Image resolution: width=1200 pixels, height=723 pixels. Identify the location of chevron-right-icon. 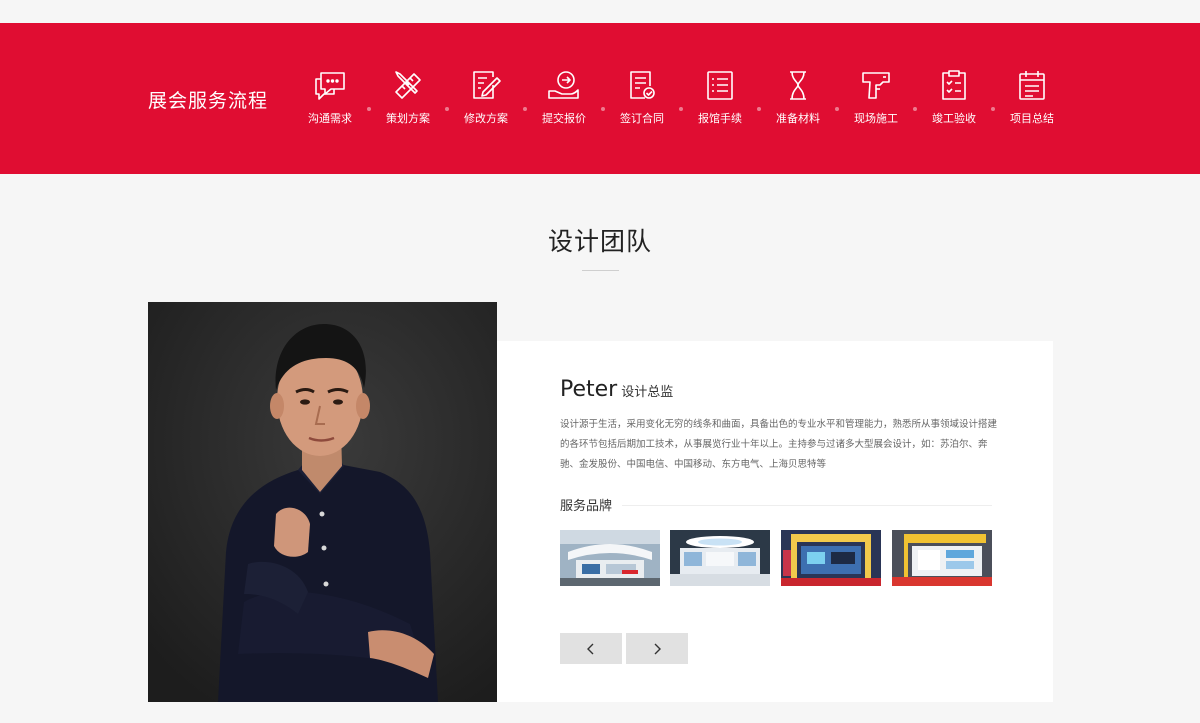
(657, 648).